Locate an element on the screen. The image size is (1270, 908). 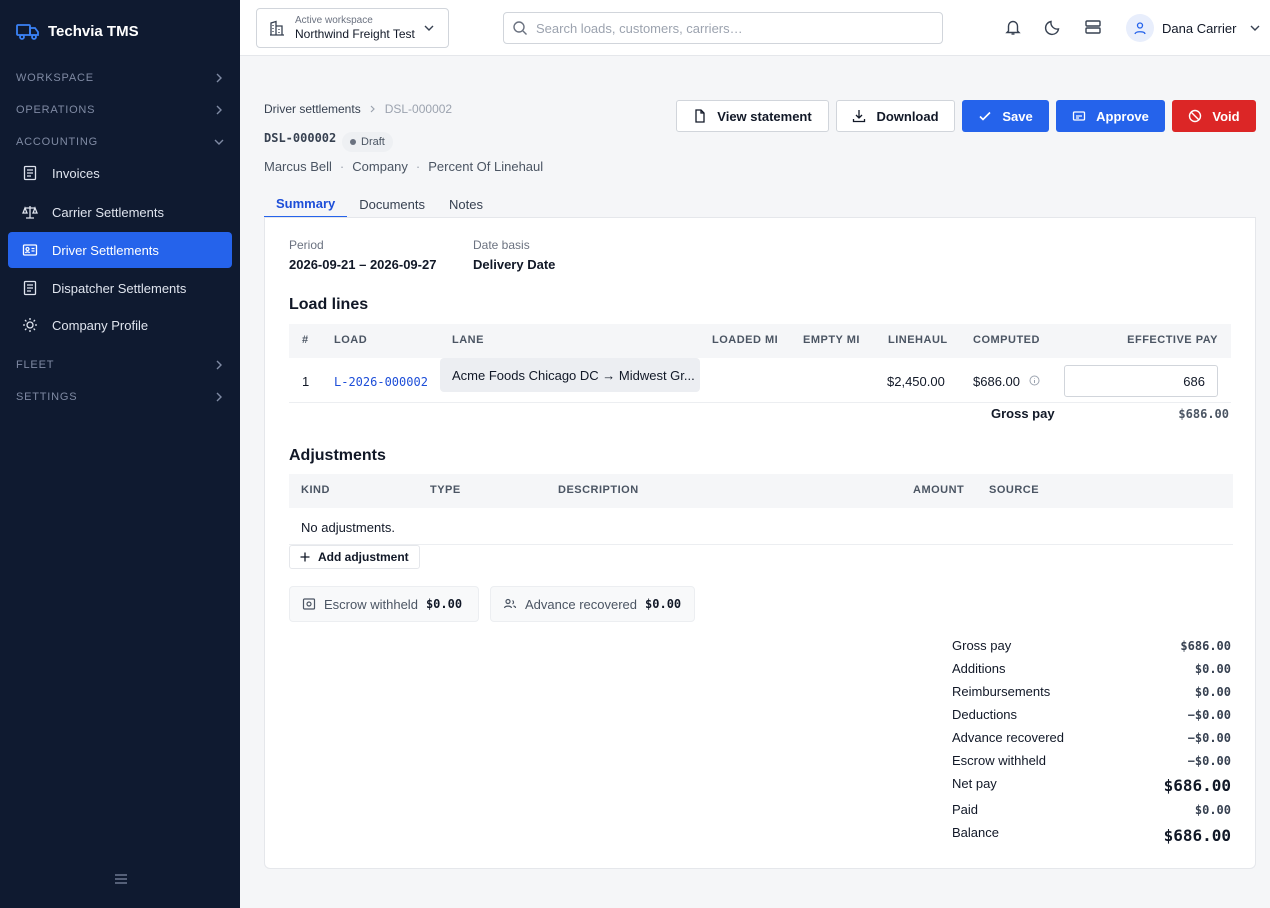
balance-value: $686.00 is located at coordinates (1197, 835).